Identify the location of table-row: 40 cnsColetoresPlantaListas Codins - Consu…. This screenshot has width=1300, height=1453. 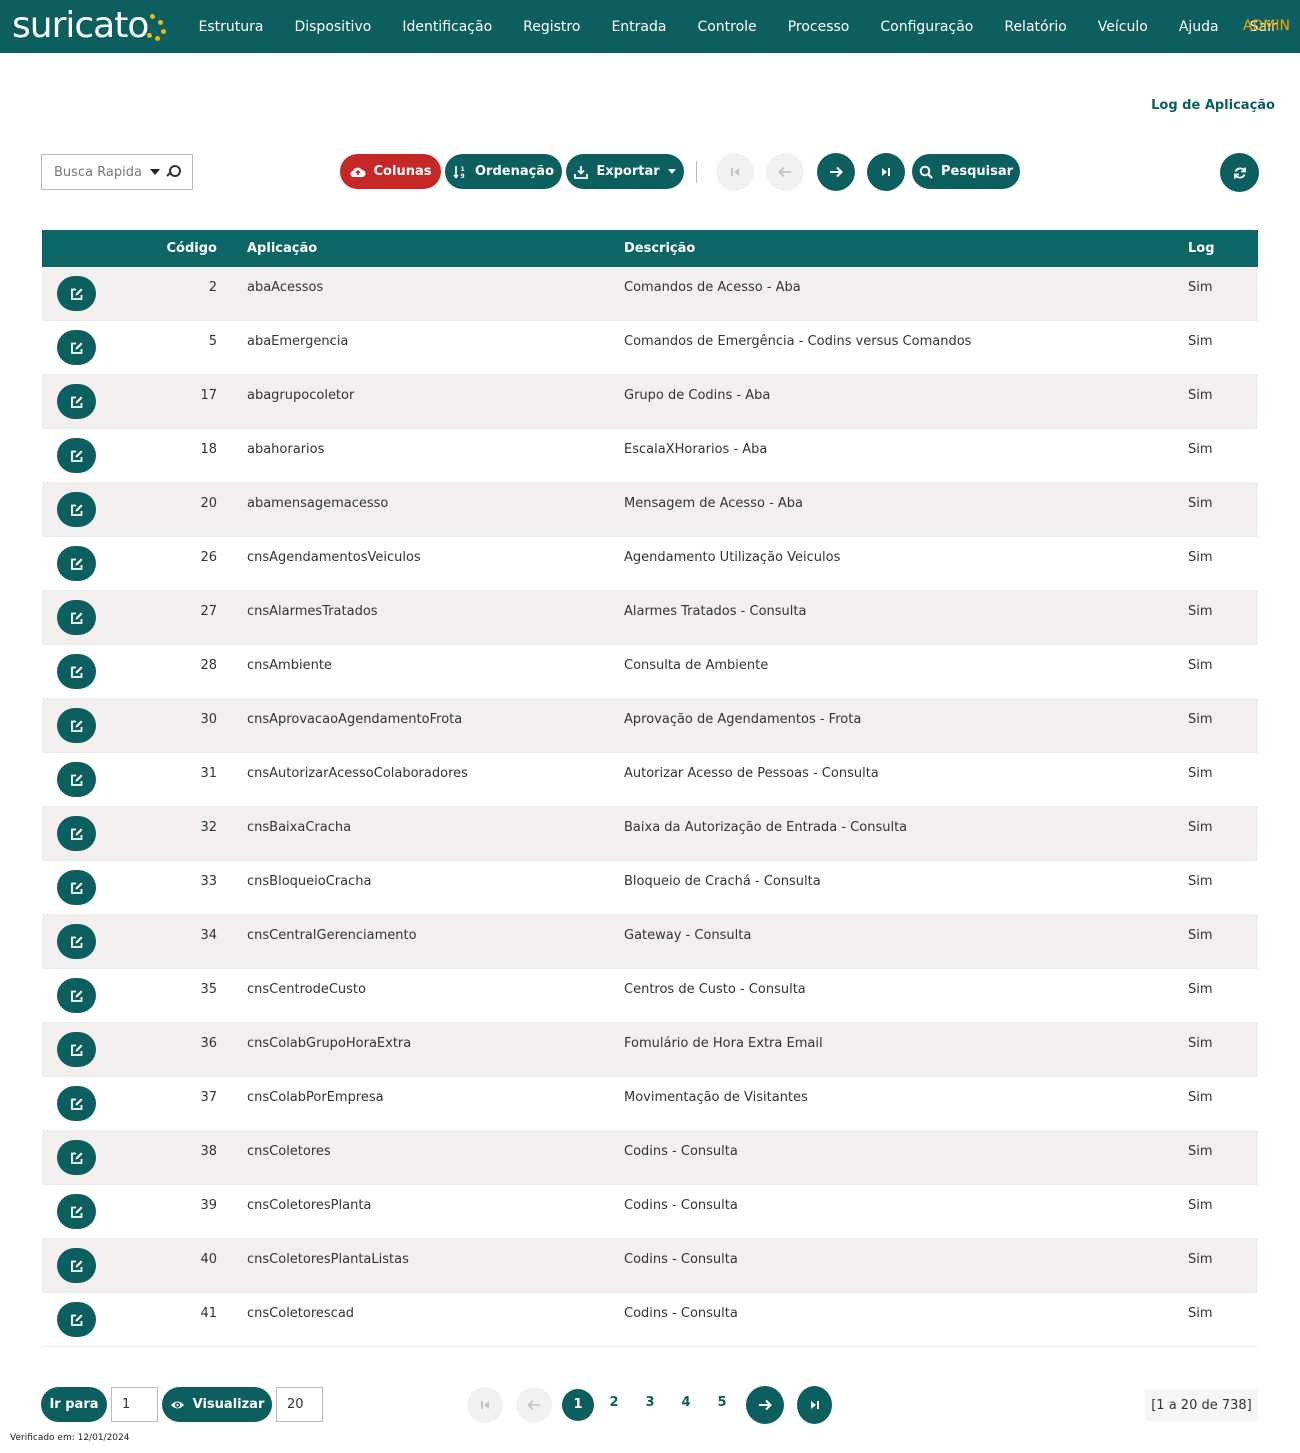
(650, 1266).